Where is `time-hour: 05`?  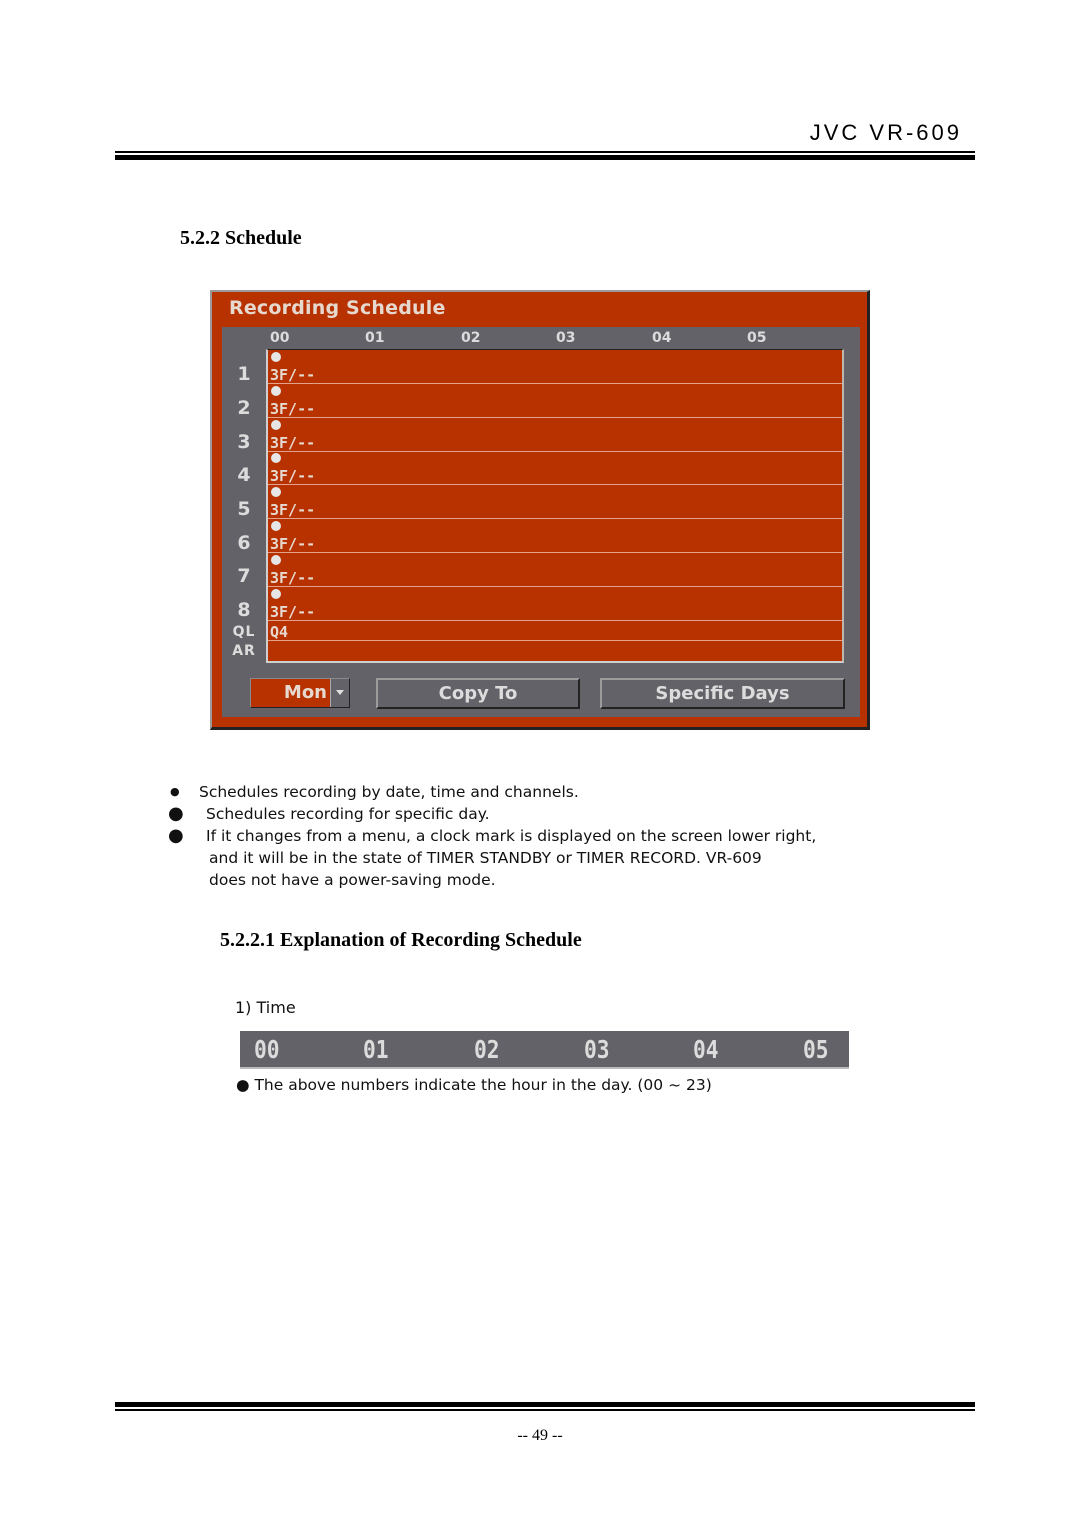
time-hour: 05 is located at coordinates (816, 1049).